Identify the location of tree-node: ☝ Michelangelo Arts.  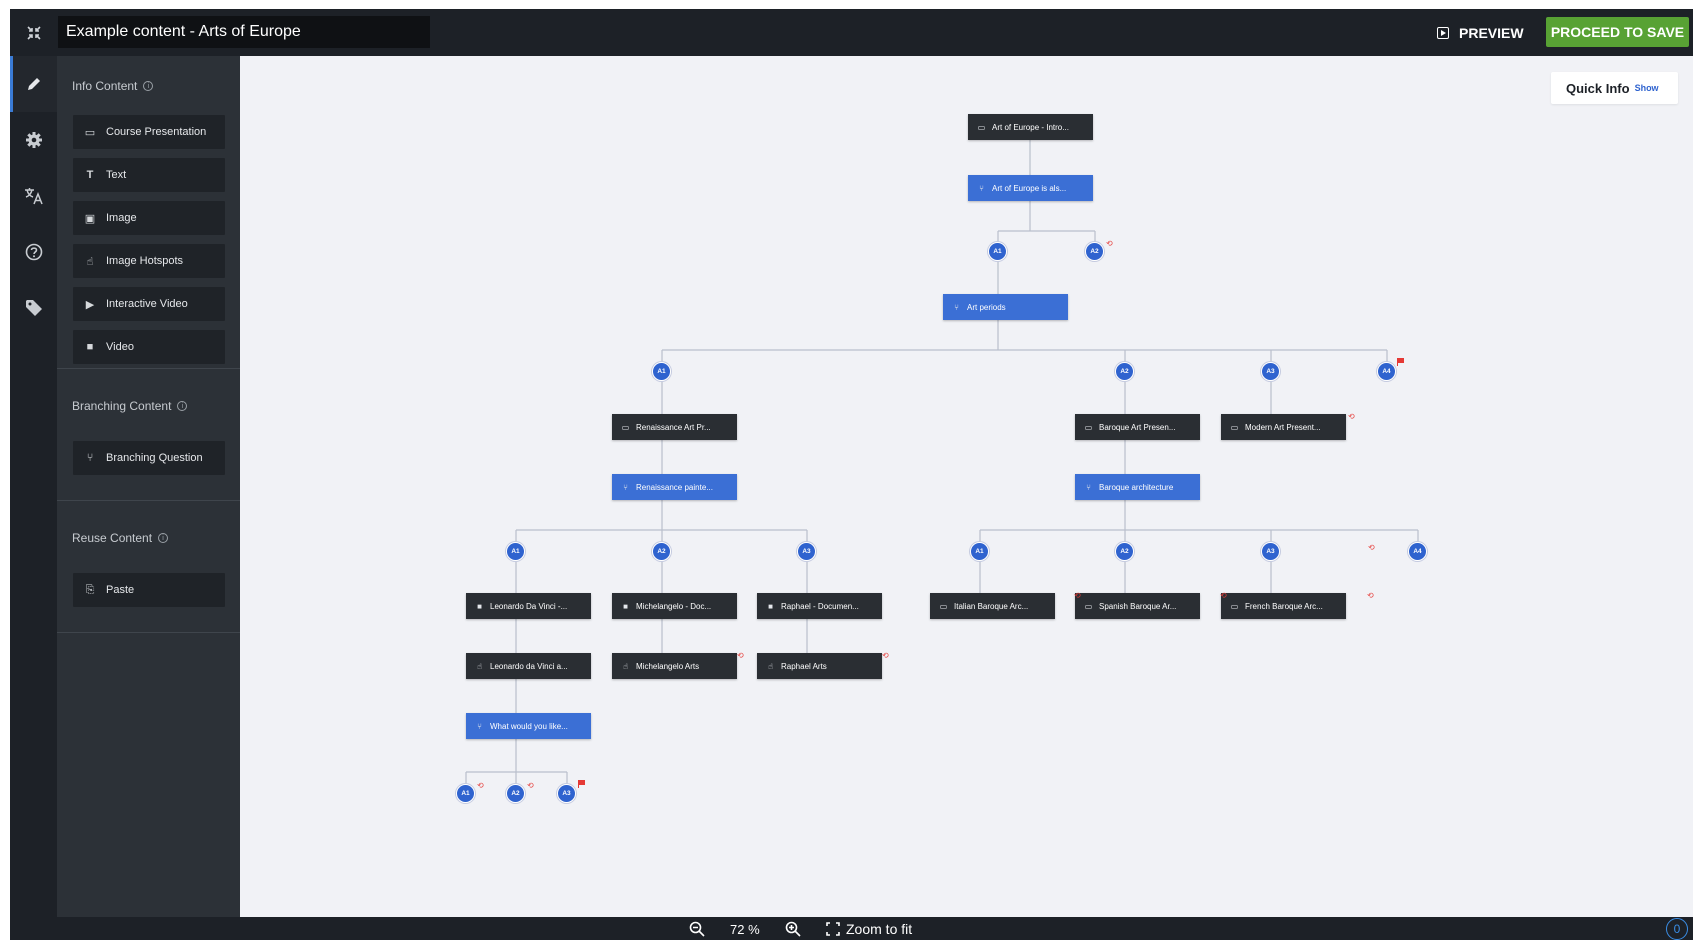
(674, 666).